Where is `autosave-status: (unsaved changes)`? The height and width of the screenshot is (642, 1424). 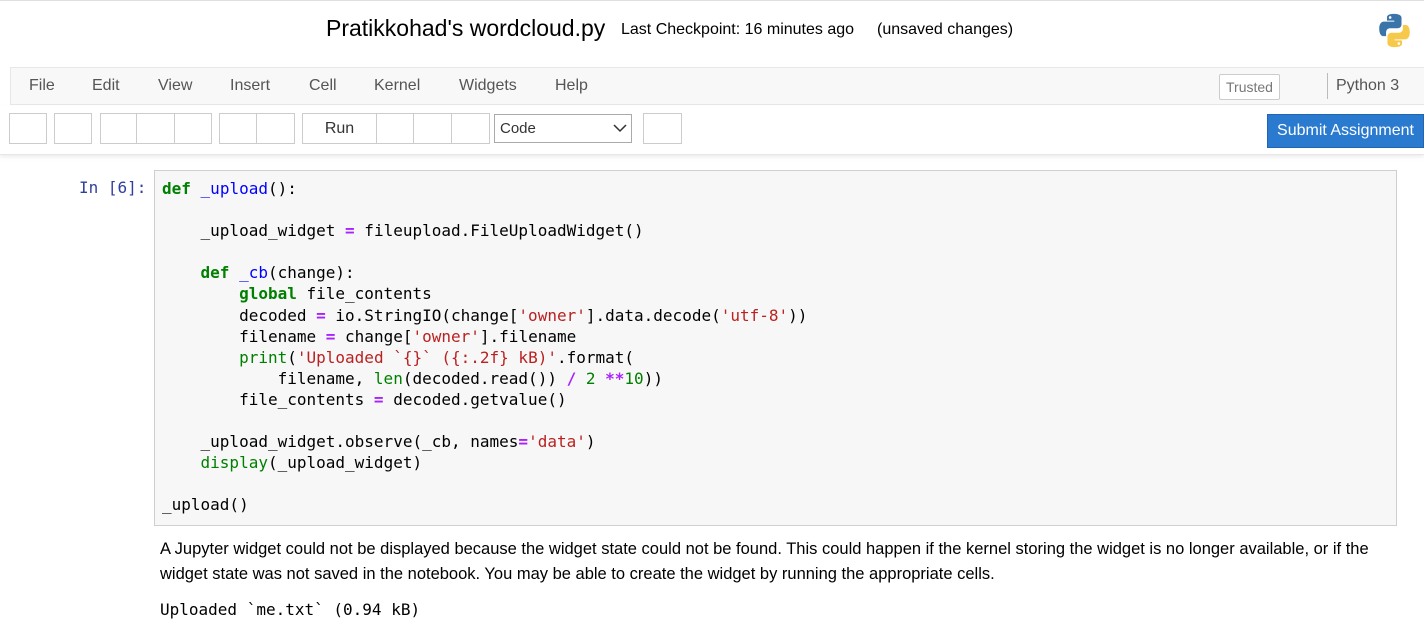 autosave-status: (unsaved changes) is located at coordinates (945, 29).